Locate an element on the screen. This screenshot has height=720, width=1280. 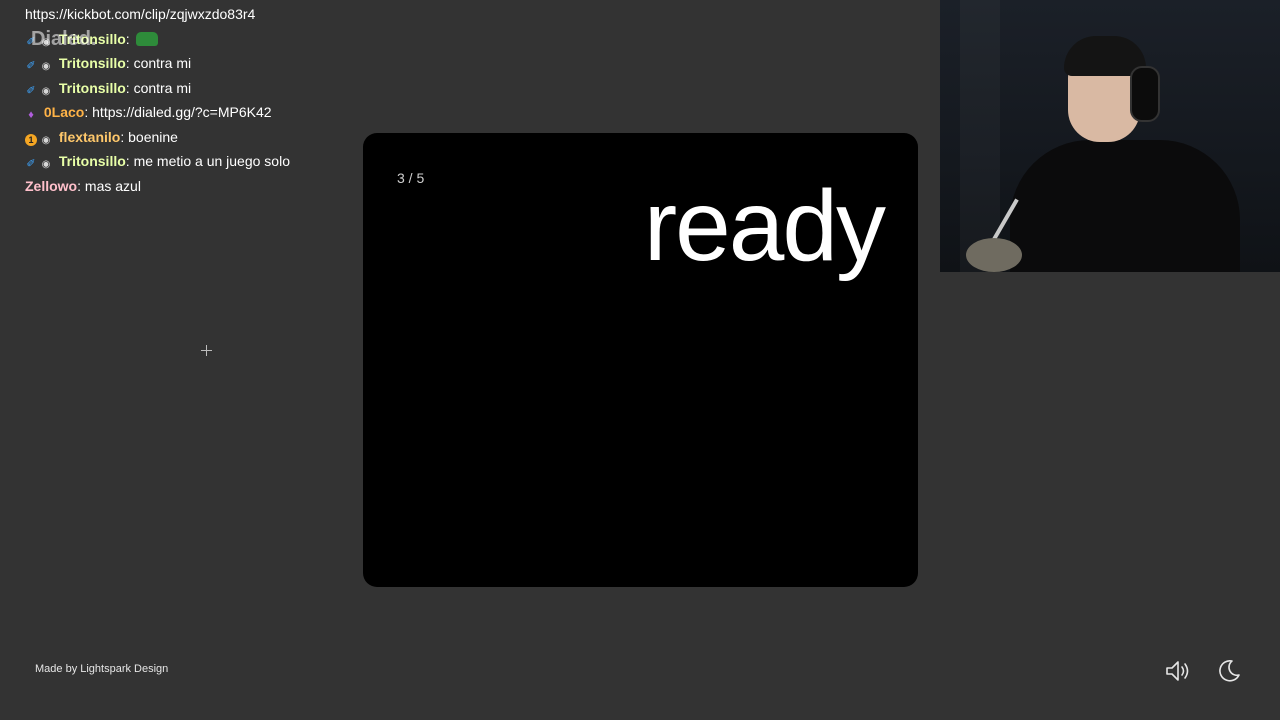
headphone-icon is located at coordinates (1145, 94).